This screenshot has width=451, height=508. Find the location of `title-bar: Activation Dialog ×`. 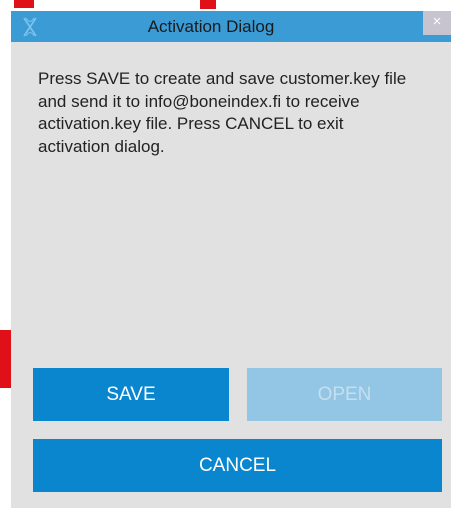

title-bar: Activation Dialog × is located at coordinates (231, 26).